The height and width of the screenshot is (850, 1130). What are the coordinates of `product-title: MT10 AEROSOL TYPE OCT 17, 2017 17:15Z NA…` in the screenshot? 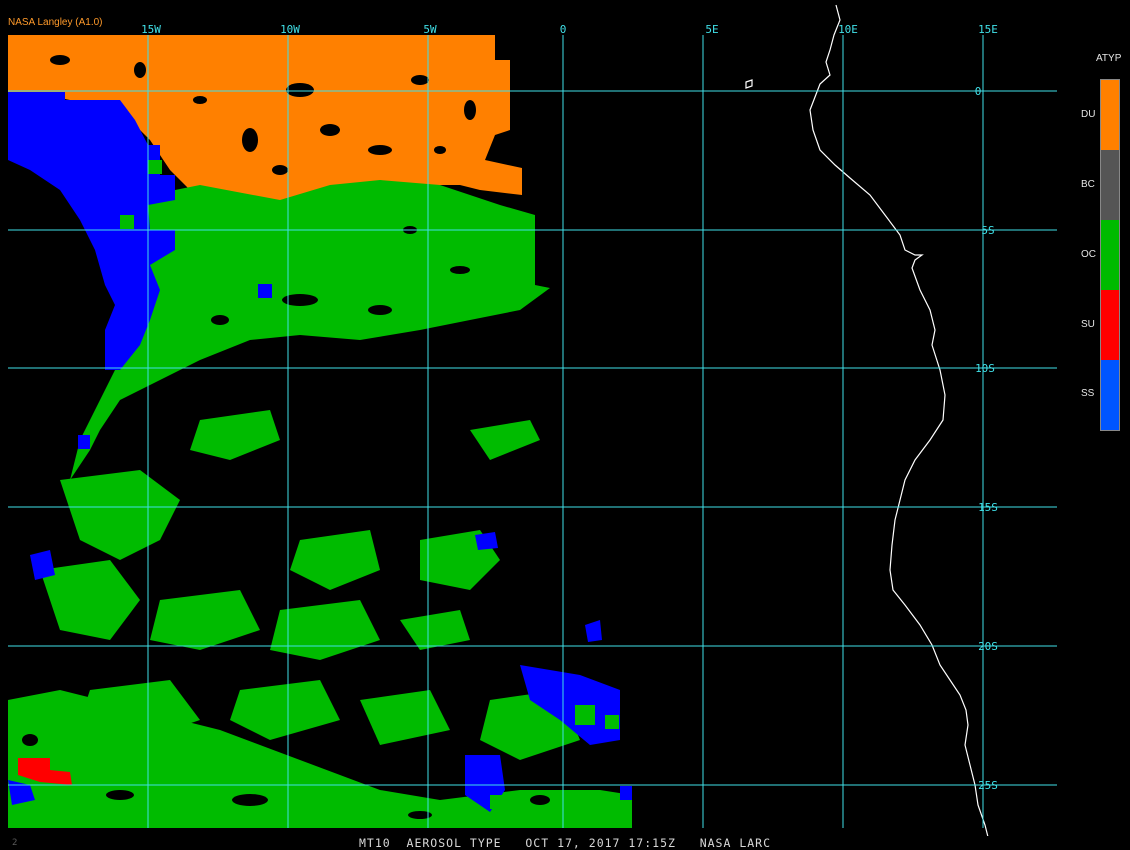 It's located at (565, 843).